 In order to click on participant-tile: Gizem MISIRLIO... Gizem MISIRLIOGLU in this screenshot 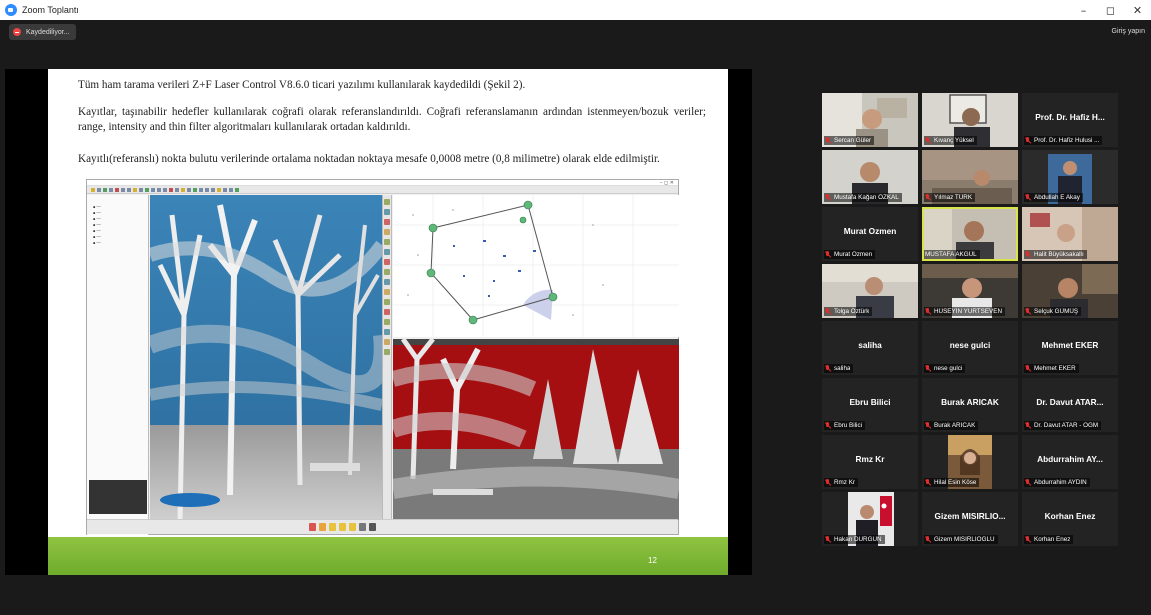, I will do `click(970, 519)`.